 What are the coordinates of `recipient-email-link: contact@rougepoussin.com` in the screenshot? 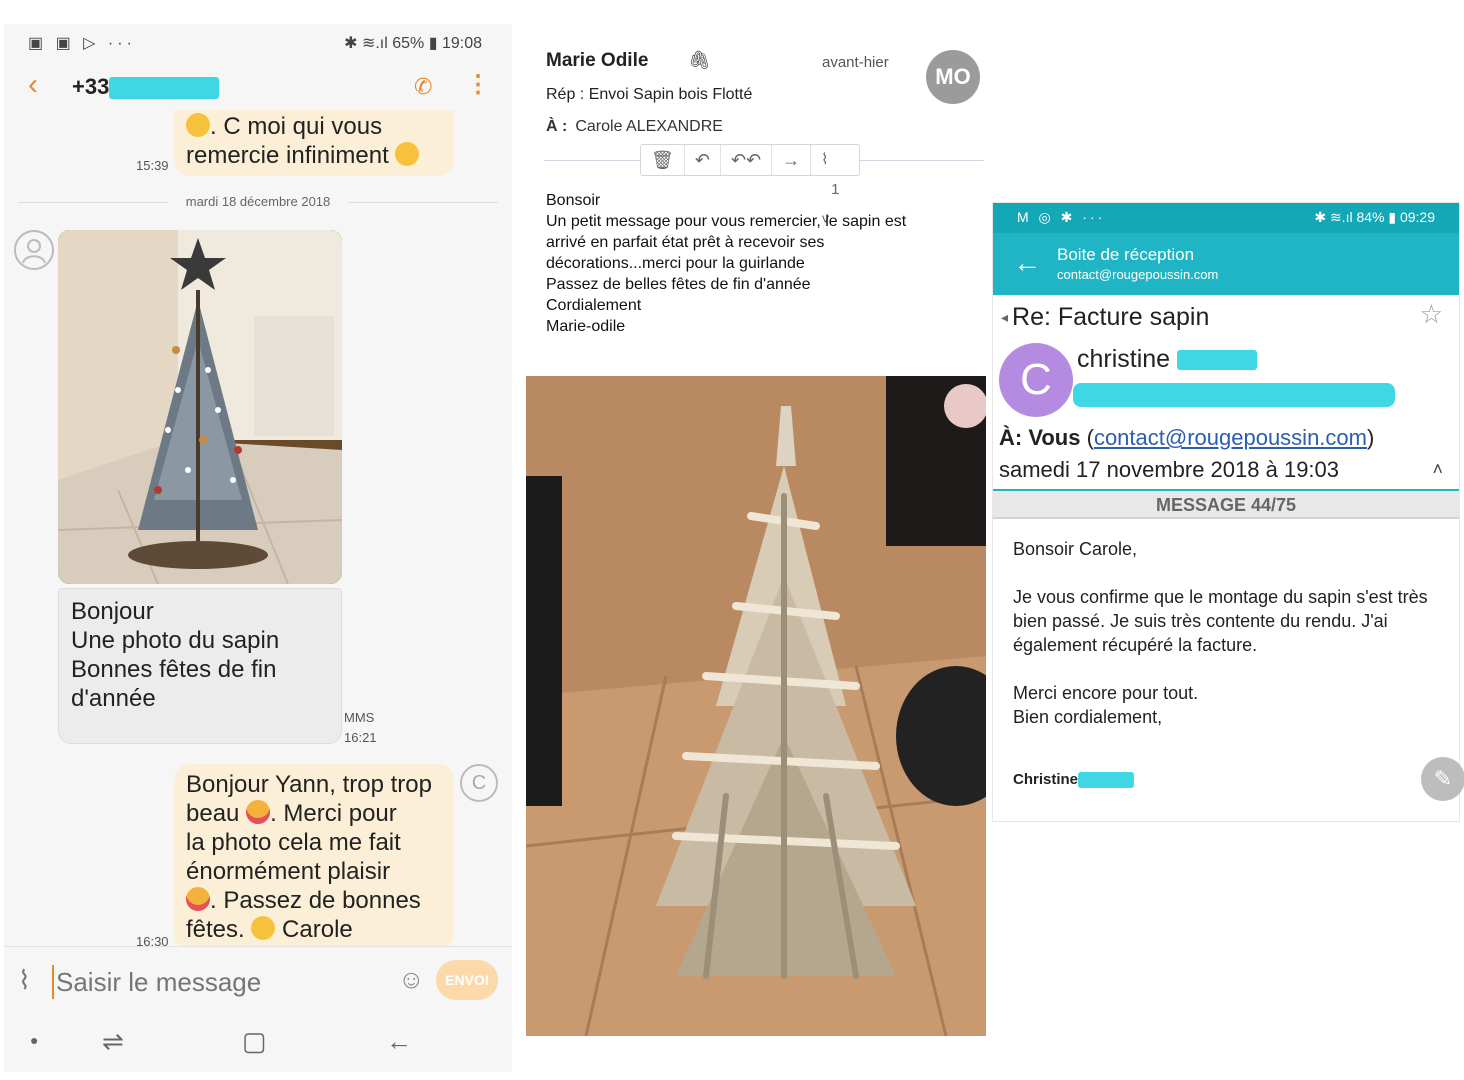 It's located at (1230, 437).